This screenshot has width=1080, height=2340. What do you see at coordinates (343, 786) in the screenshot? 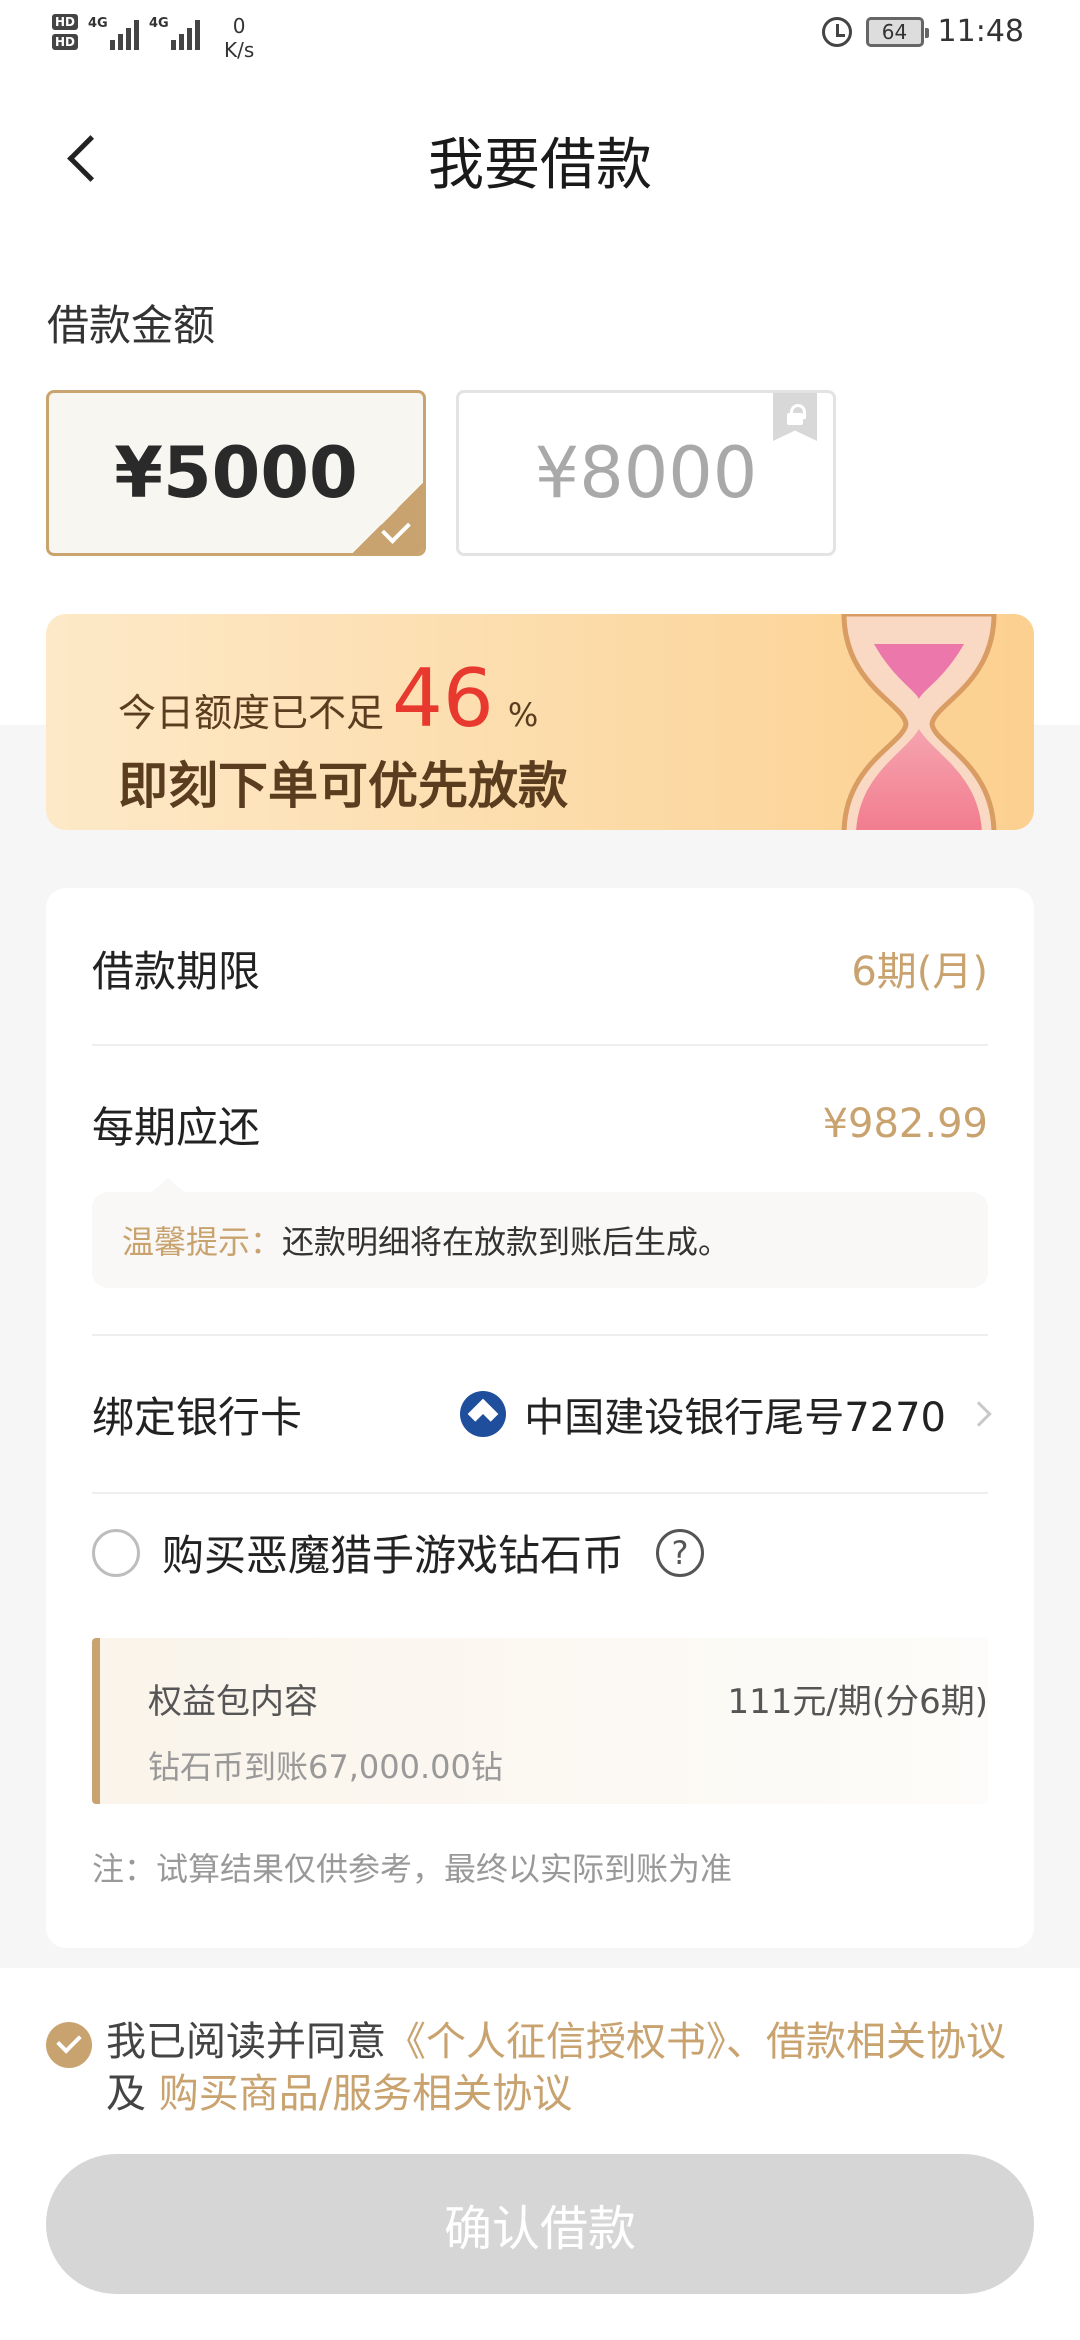
I see `banner-headline: 即刻下单可优先放款` at bounding box center [343, 786].